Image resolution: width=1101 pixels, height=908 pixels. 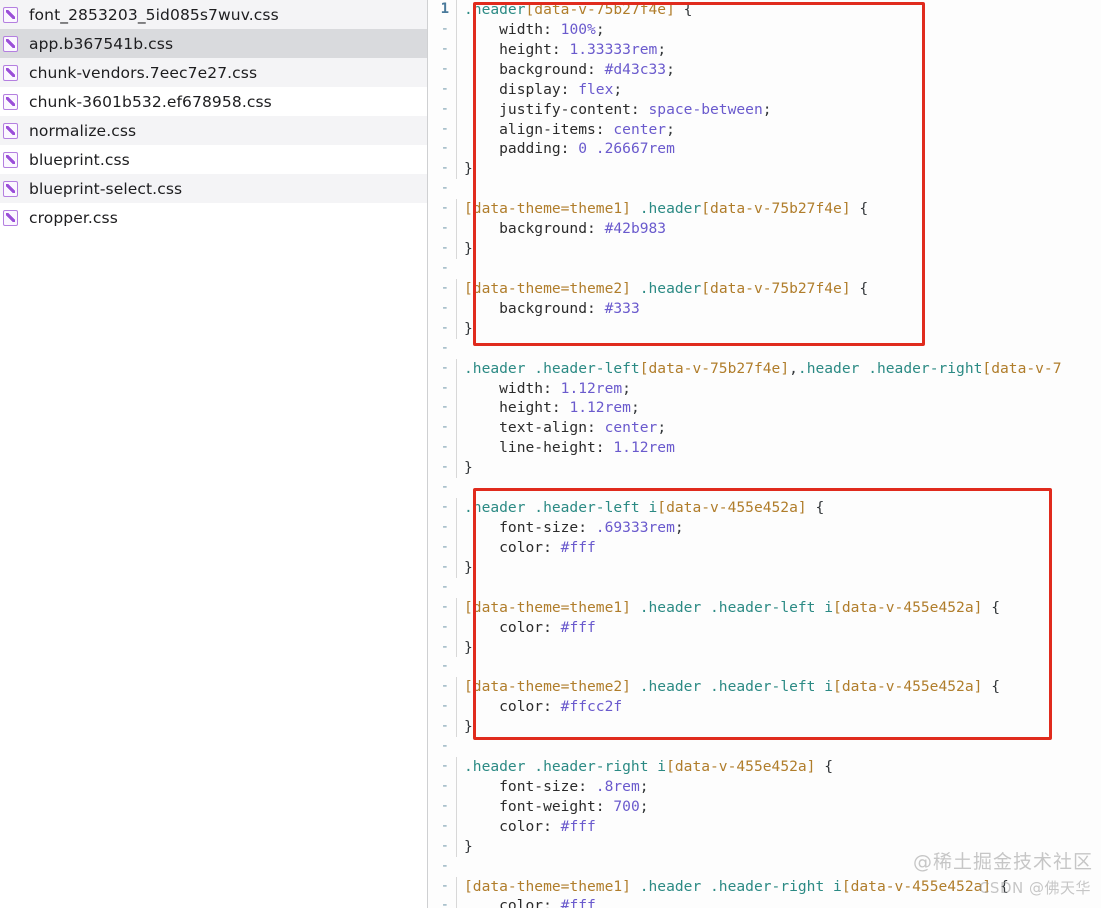 I want to click on code-line: - background: #42b983, so click(x=764, y=229).